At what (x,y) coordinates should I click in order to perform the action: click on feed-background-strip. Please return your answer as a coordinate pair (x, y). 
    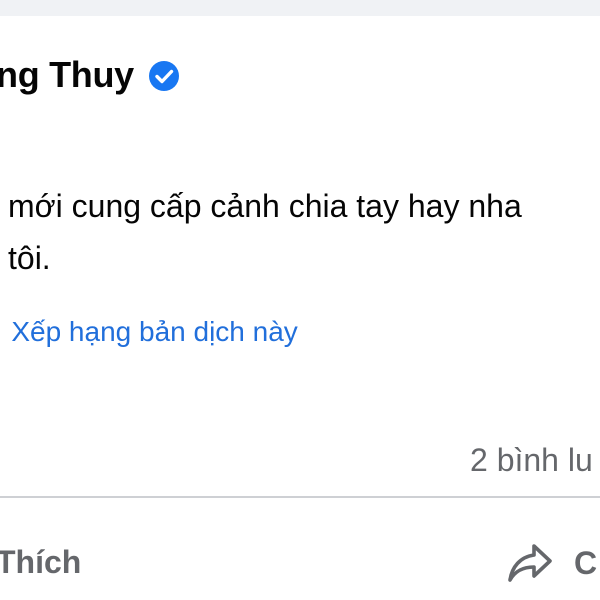
    Looking at the image, I should click on (300, 8).